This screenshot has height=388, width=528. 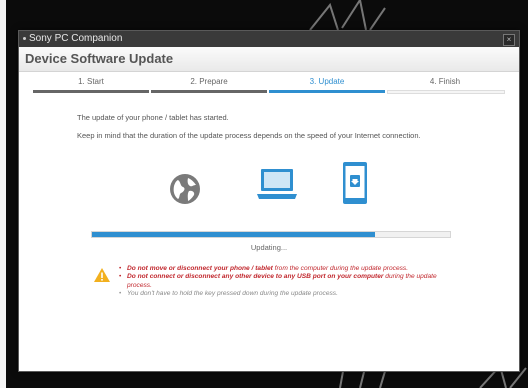 What do you see at coordinates (209, 81) in the screenshot?
I see `step-label: 2. Prepare` at bounding box center [209, 81].